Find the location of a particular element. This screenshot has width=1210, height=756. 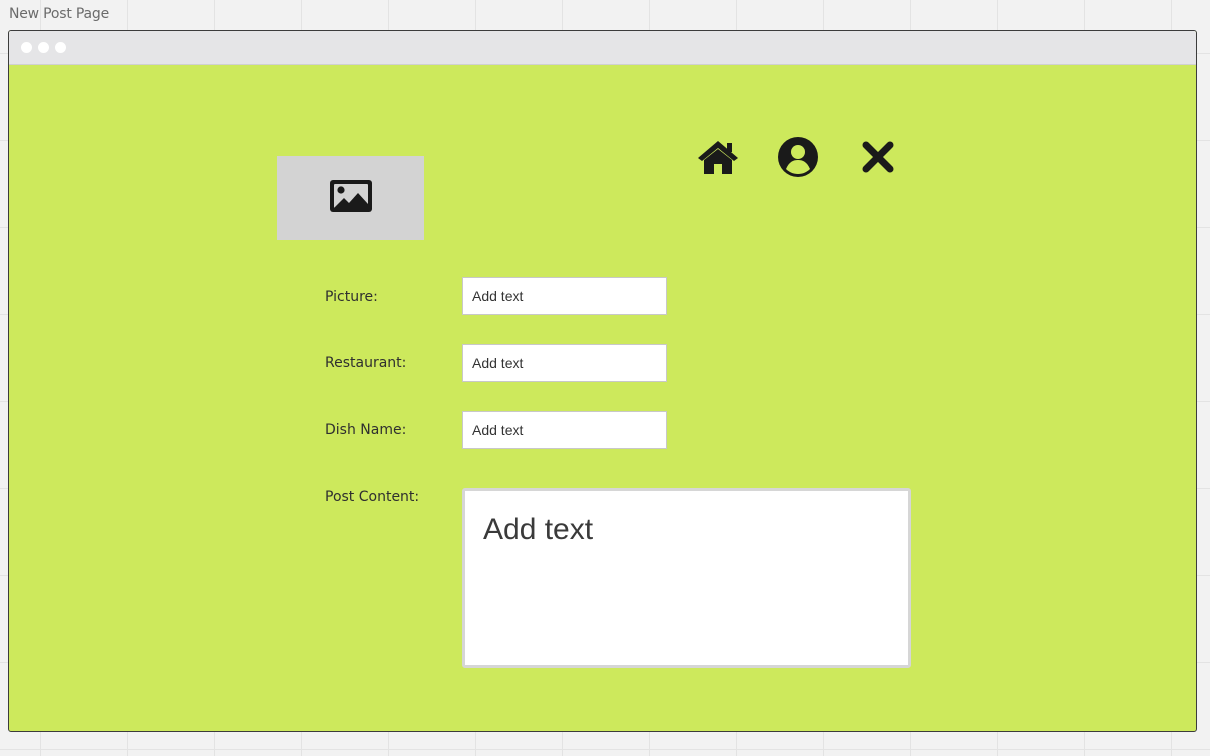

post-content-label: Post Content: is located at coordinates (372, 497).